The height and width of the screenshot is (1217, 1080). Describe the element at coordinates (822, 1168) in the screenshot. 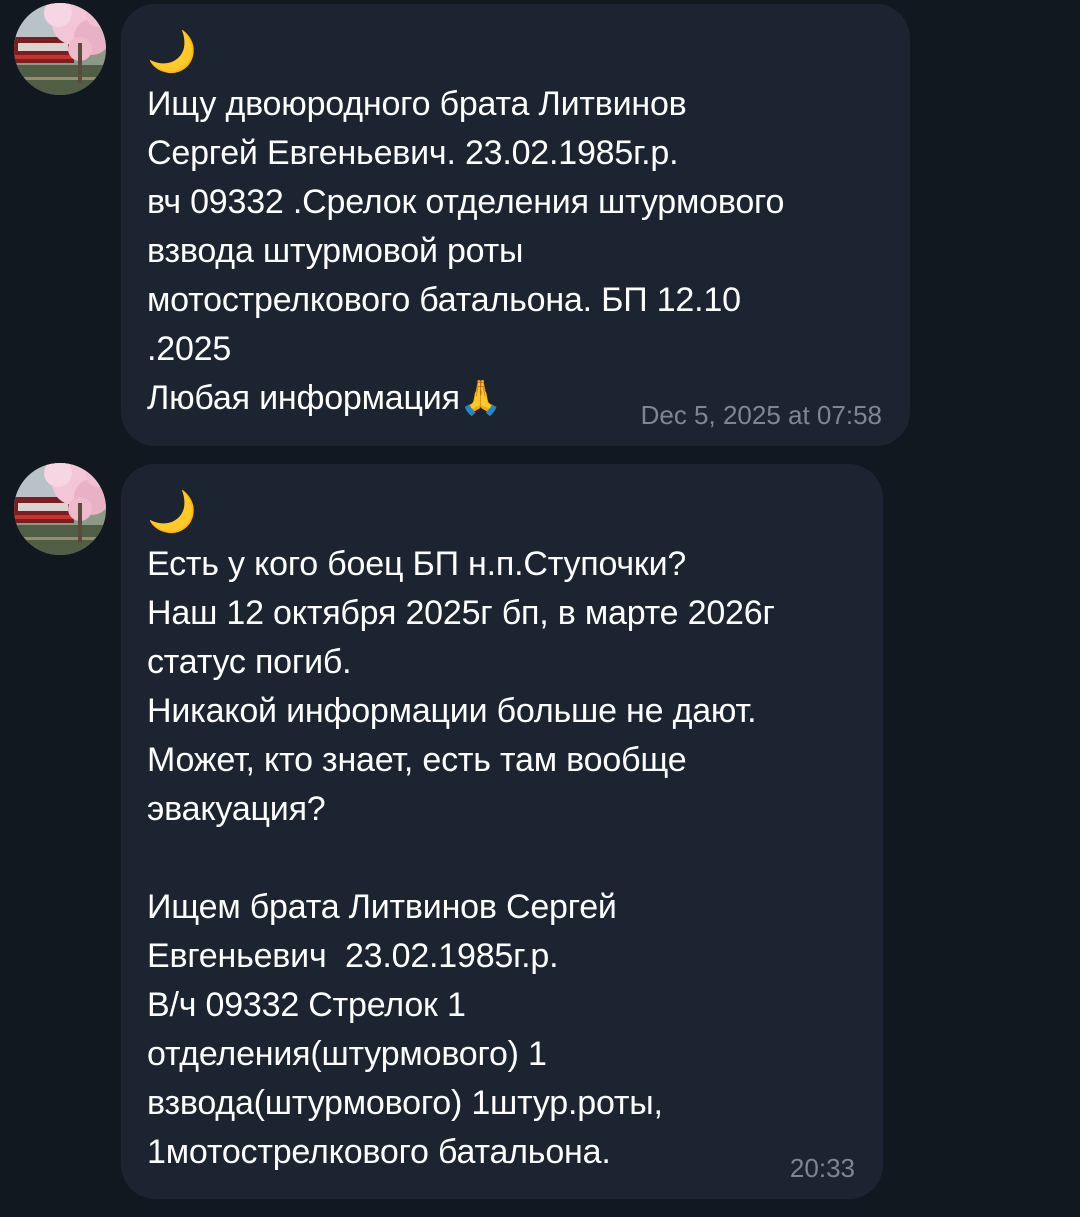

I see `message-timestamp: 20:33` at that location.